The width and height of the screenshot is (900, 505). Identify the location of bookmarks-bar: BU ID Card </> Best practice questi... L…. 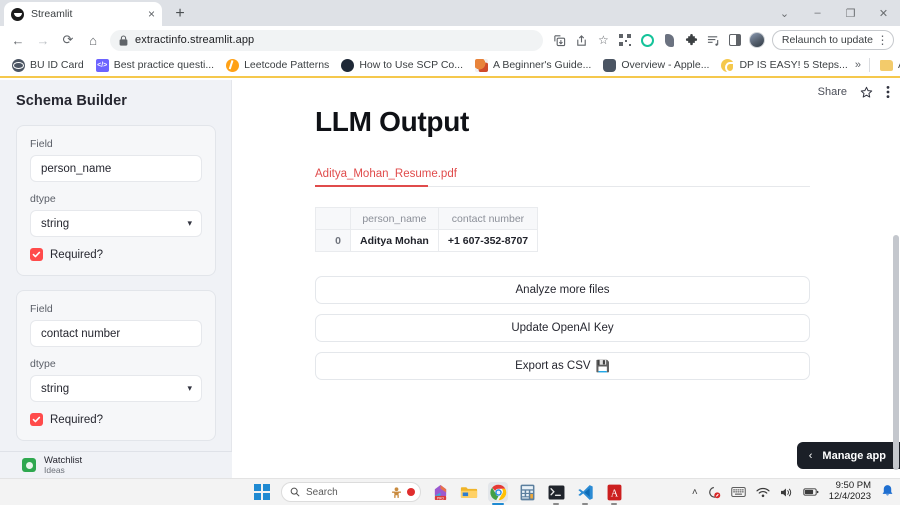
(450, 66).